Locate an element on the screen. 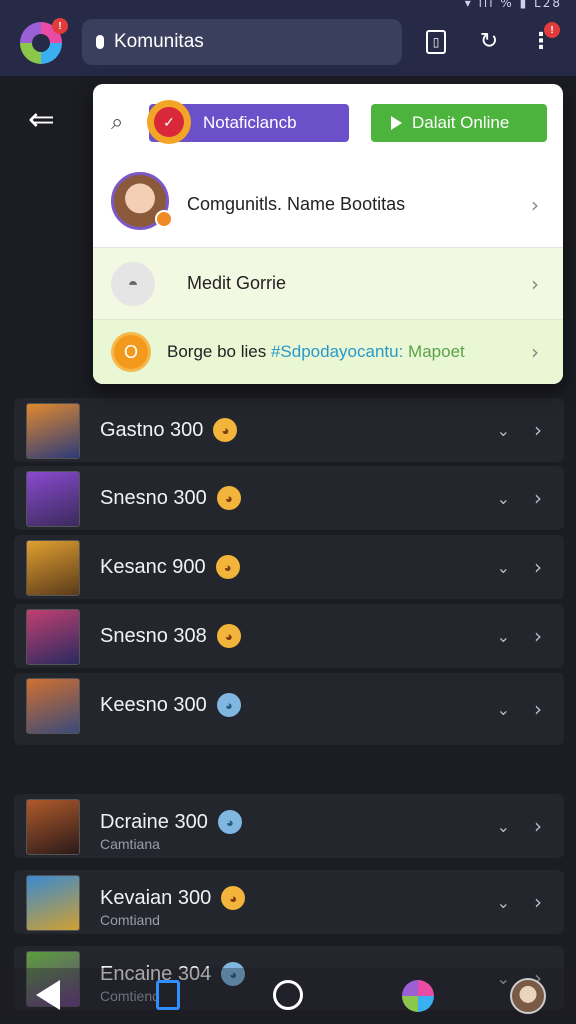 The width and height of the screenshot is (576, 1024). calendar-icon: ▯ is located at coordinates (436, 42).